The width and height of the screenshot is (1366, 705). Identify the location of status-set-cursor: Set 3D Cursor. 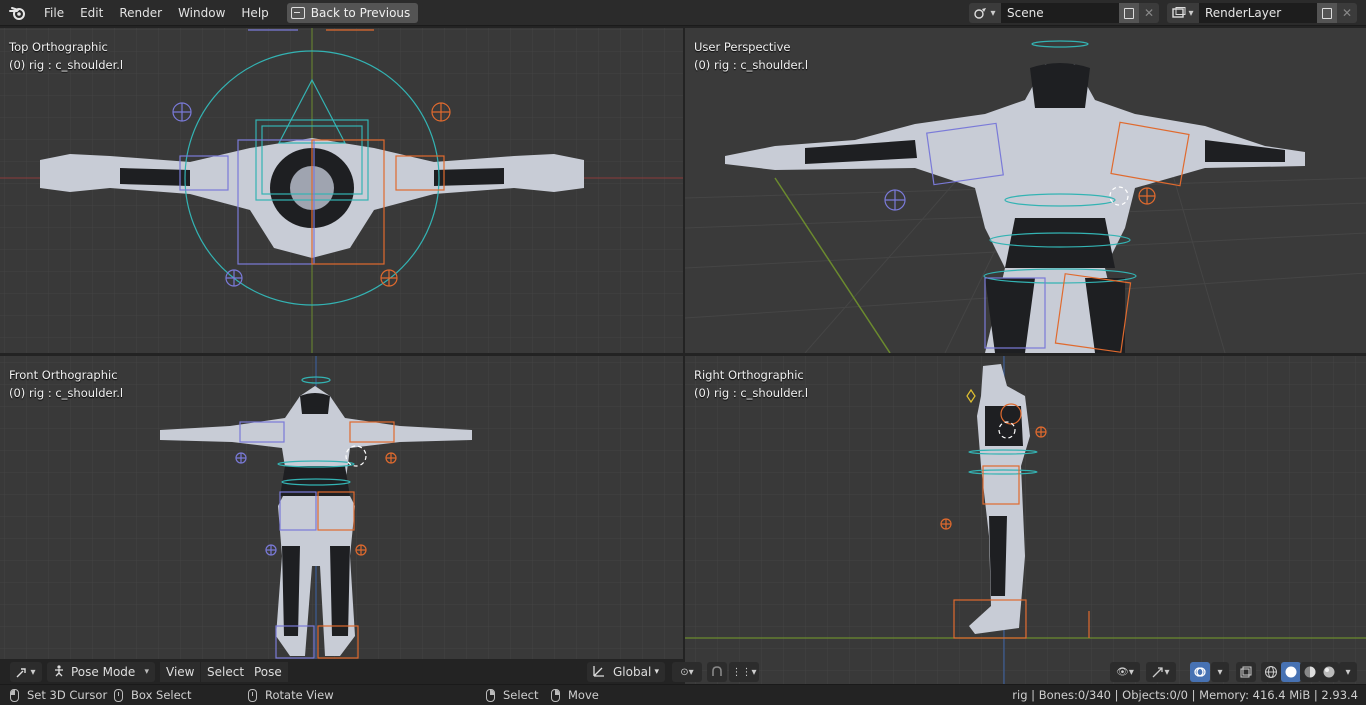
(58, 695).